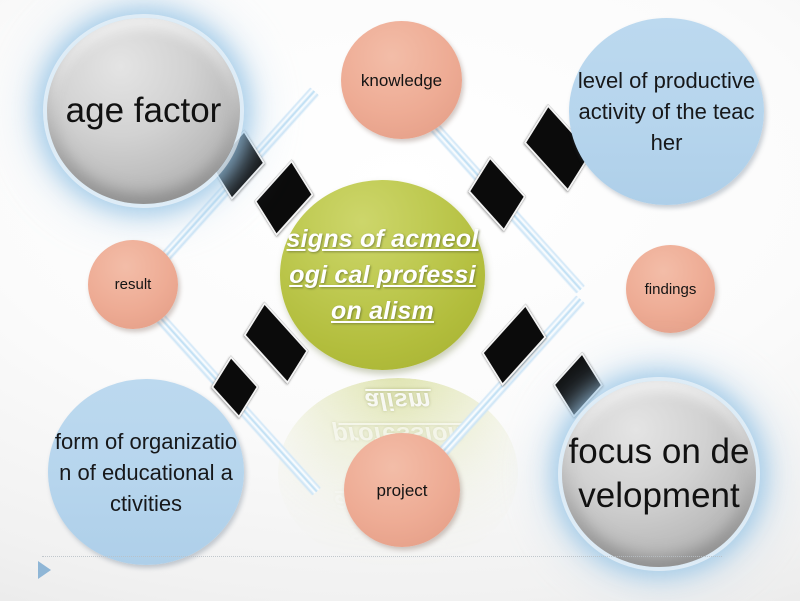 This screenshot has height=601, width=800. I want to click on node-result: result, so click(133, 284).